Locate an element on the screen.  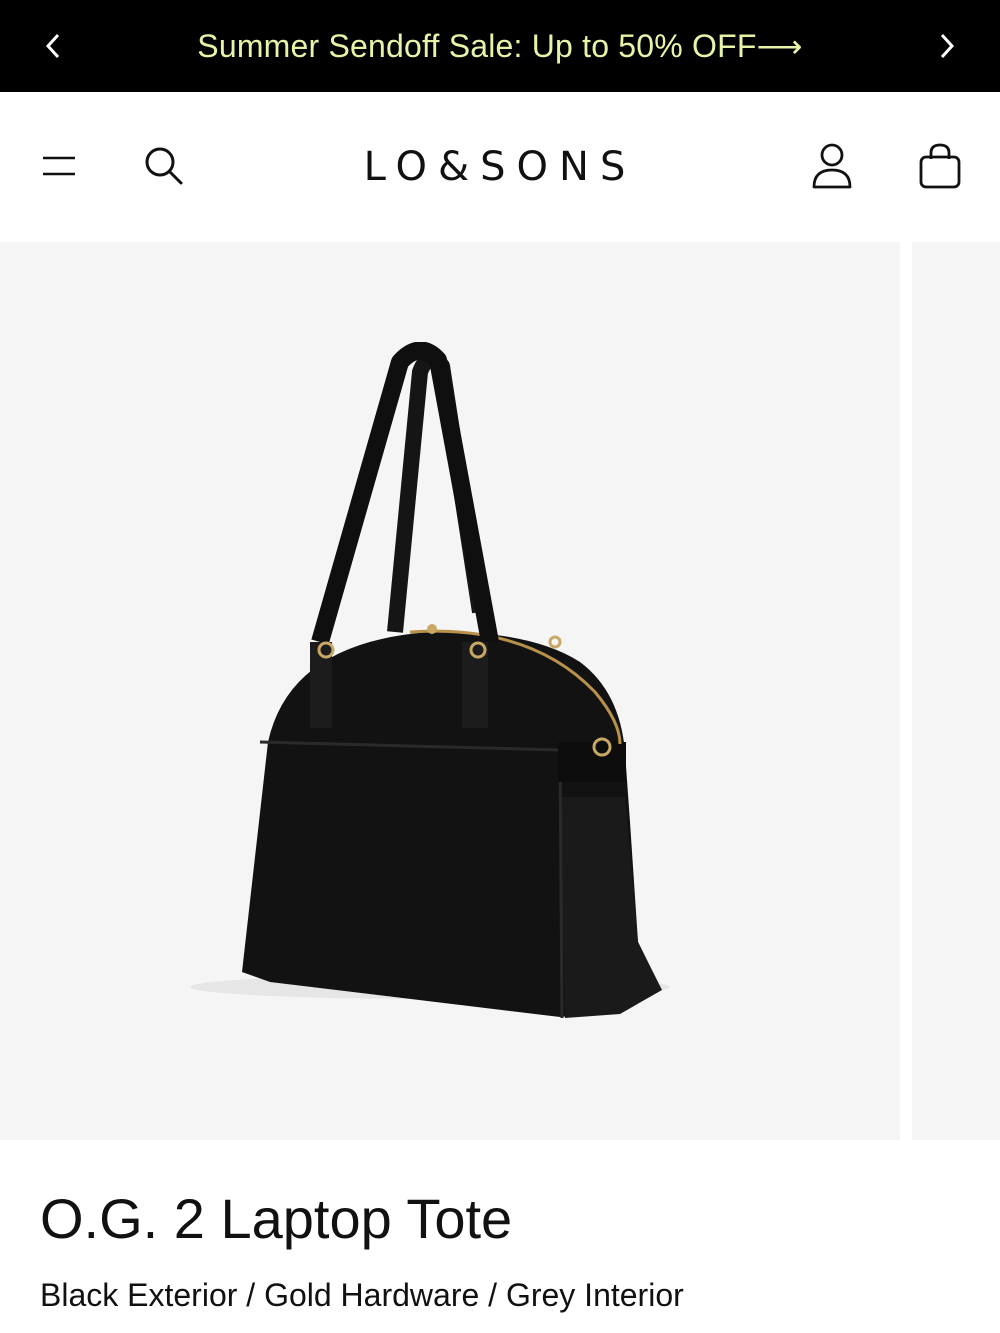
next-image-slide is located at coordinates (956, 691).